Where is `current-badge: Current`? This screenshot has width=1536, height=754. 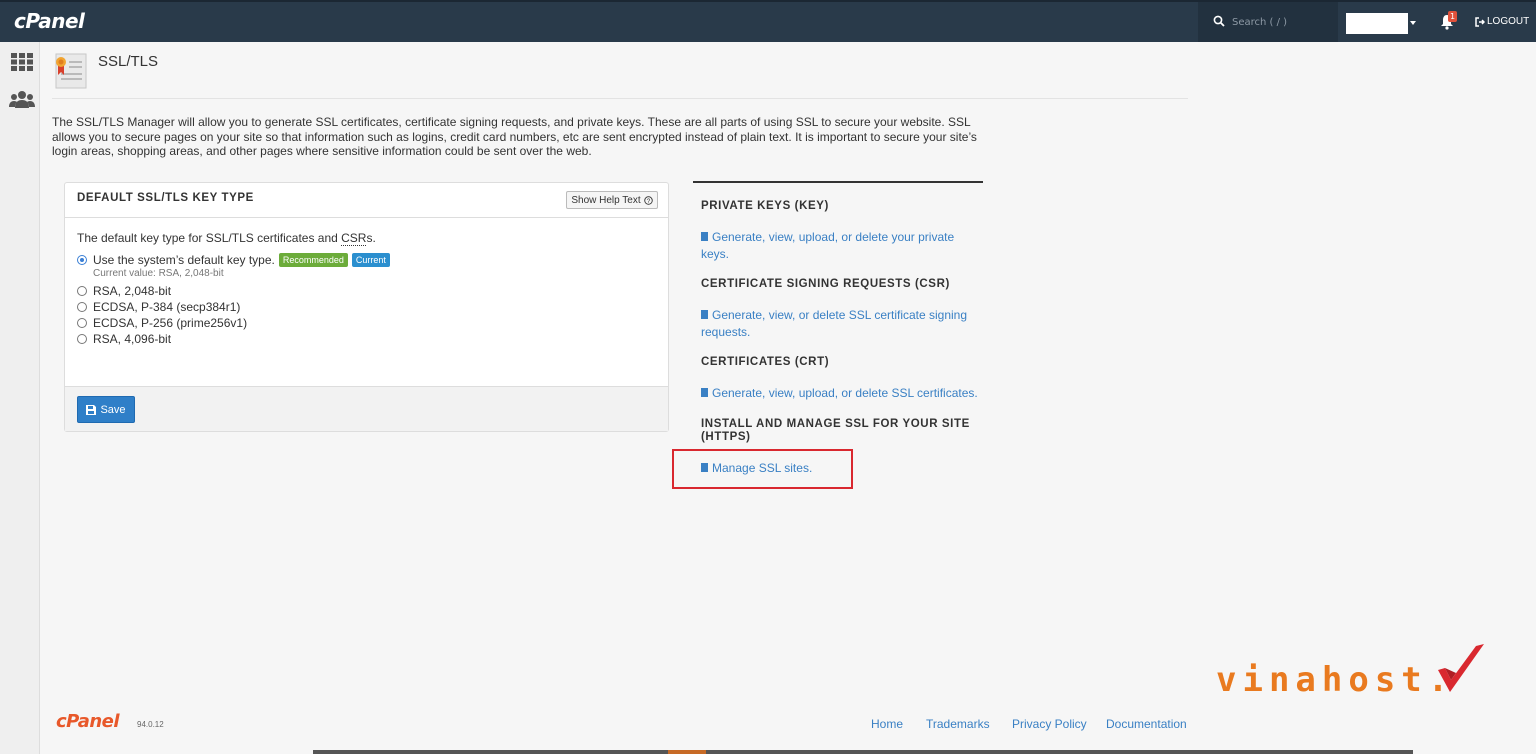 current-badge: Current is located at coordinates (370, 260).